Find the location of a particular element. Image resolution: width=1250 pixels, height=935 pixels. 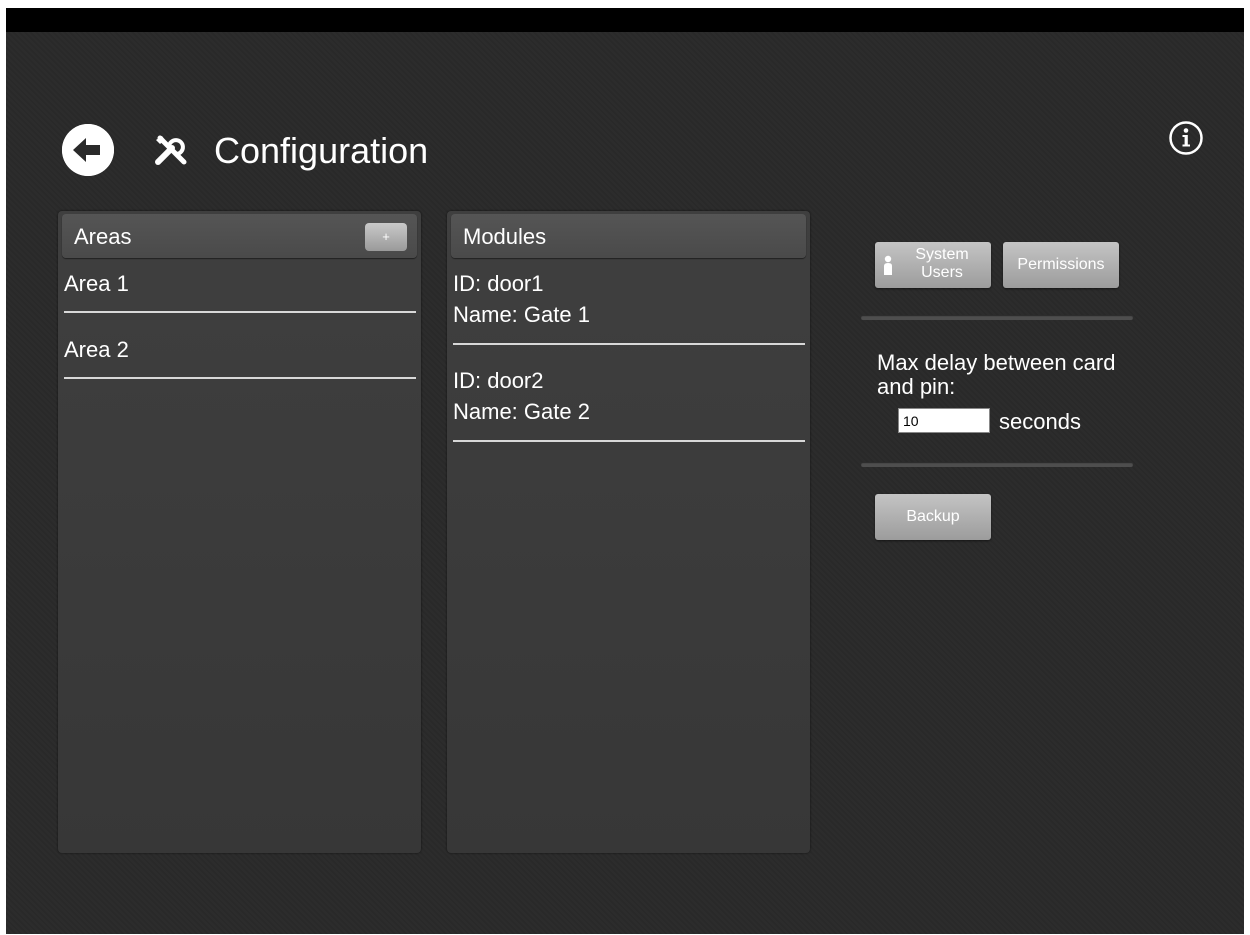

system-users-button: System Users is located at coordinates (933, 265).